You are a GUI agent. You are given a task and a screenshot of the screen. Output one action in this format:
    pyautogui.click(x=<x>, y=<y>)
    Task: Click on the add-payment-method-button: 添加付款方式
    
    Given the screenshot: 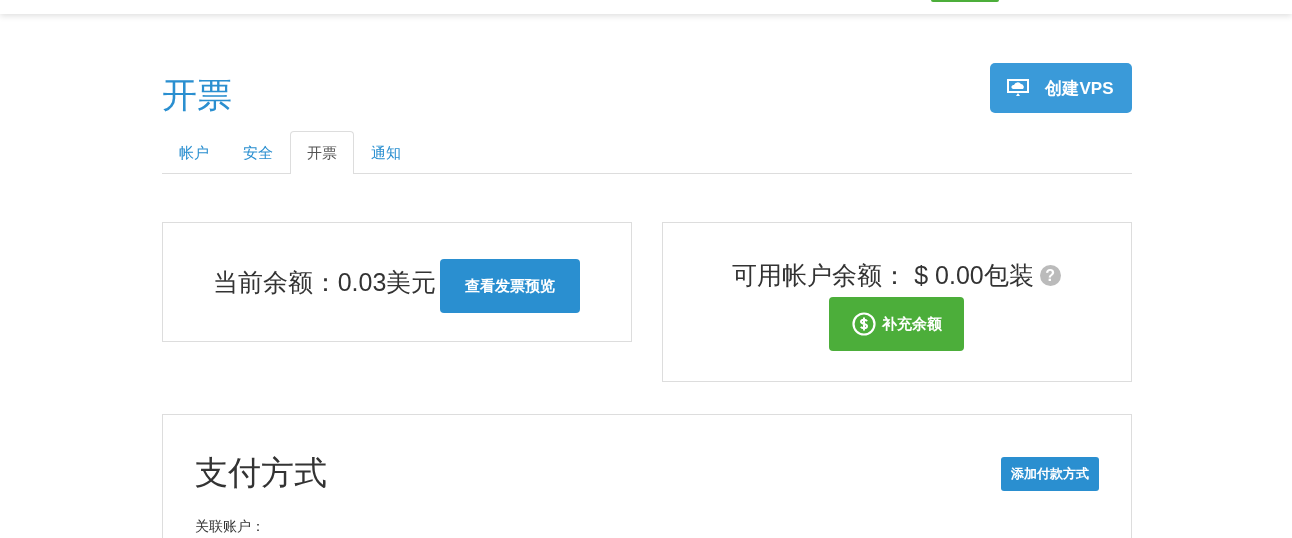 What is the action you would take?
    pyautogui.click(x=1049, y=473)
    